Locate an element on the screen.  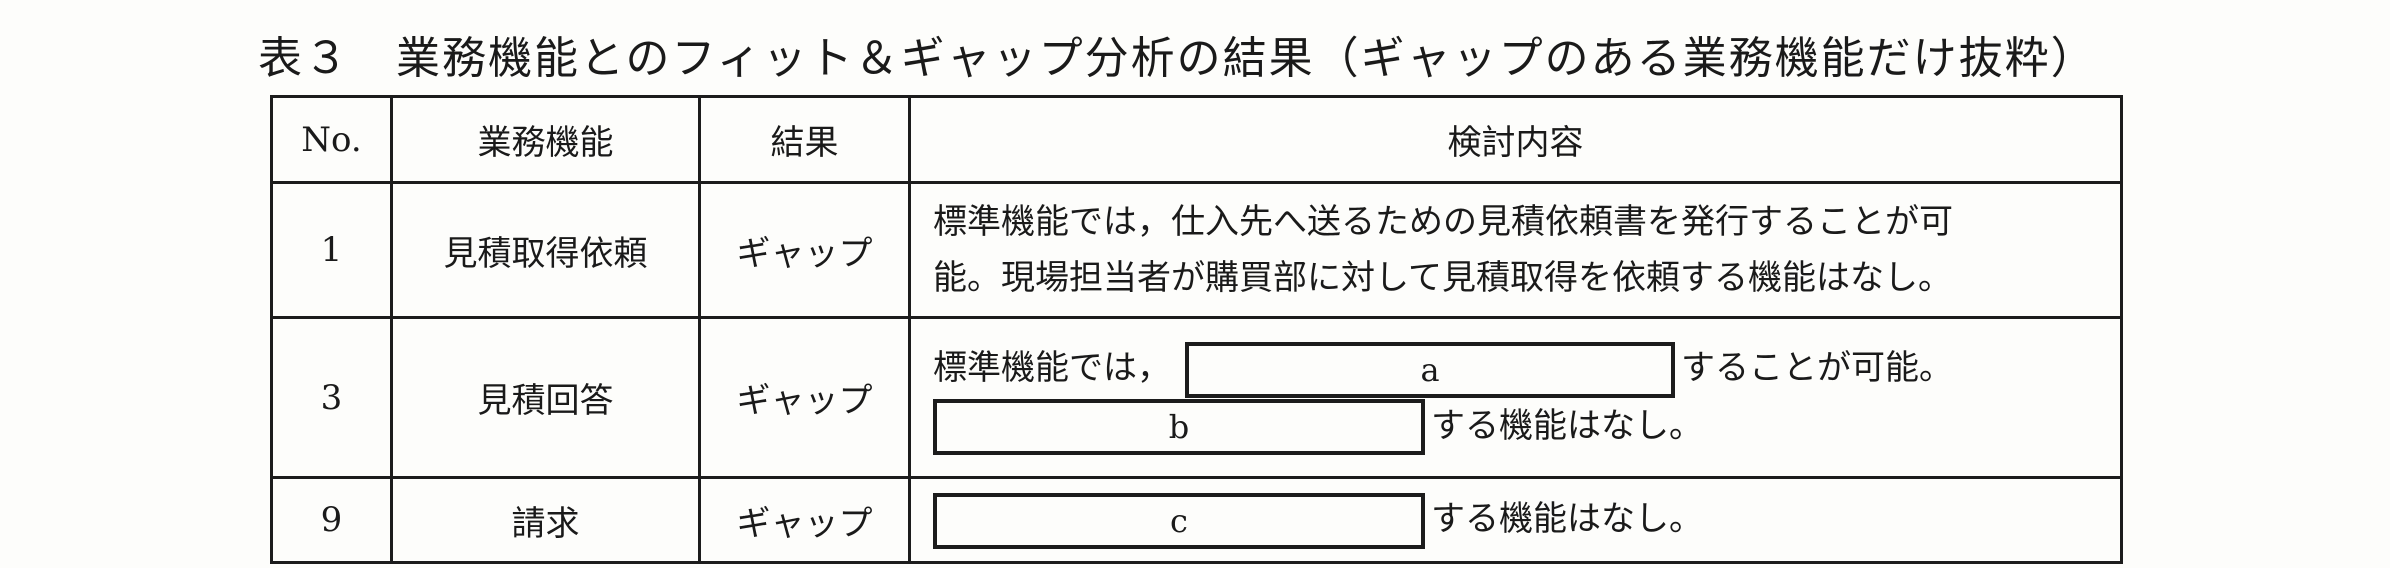
row-detail: 標準機能では， a することが可能。 b する機能はなし。 is located at coordinates (1515, 397).